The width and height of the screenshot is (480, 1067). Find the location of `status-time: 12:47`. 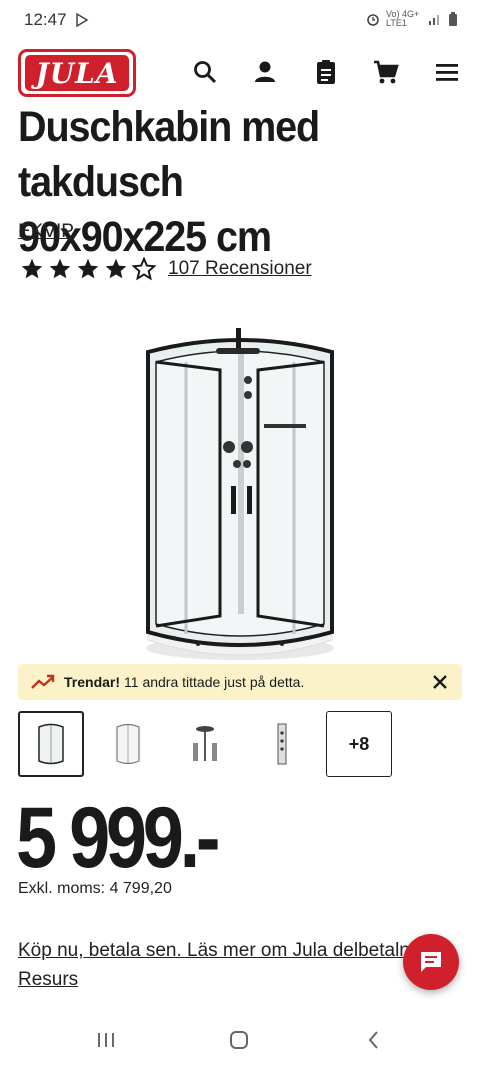

status-time: 12:47 is located at coordinates (45, 19).